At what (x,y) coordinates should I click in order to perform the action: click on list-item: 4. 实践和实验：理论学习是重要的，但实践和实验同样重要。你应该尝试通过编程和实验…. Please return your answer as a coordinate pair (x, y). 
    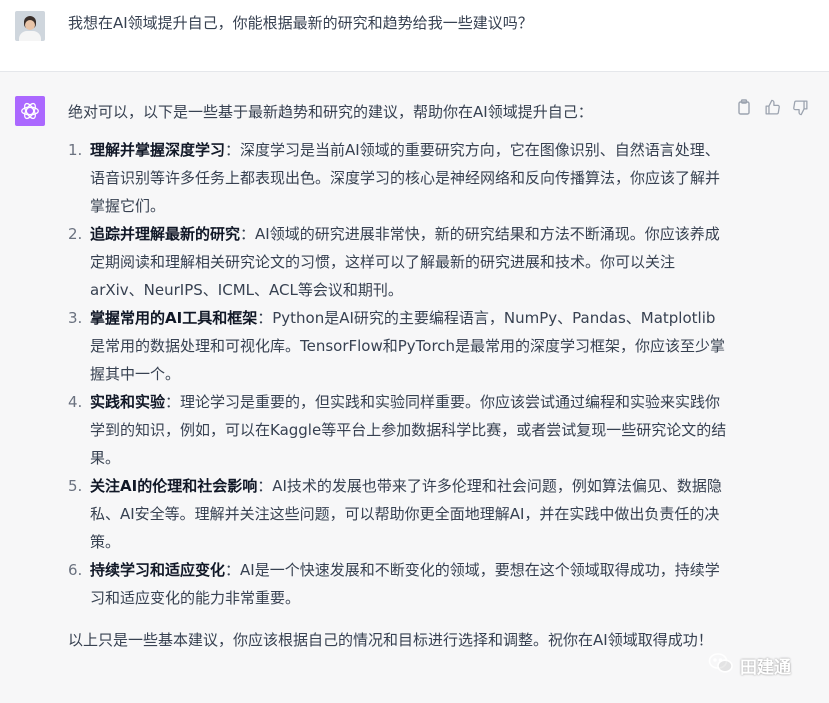
    Looking at the image, I should click on (397, 430).